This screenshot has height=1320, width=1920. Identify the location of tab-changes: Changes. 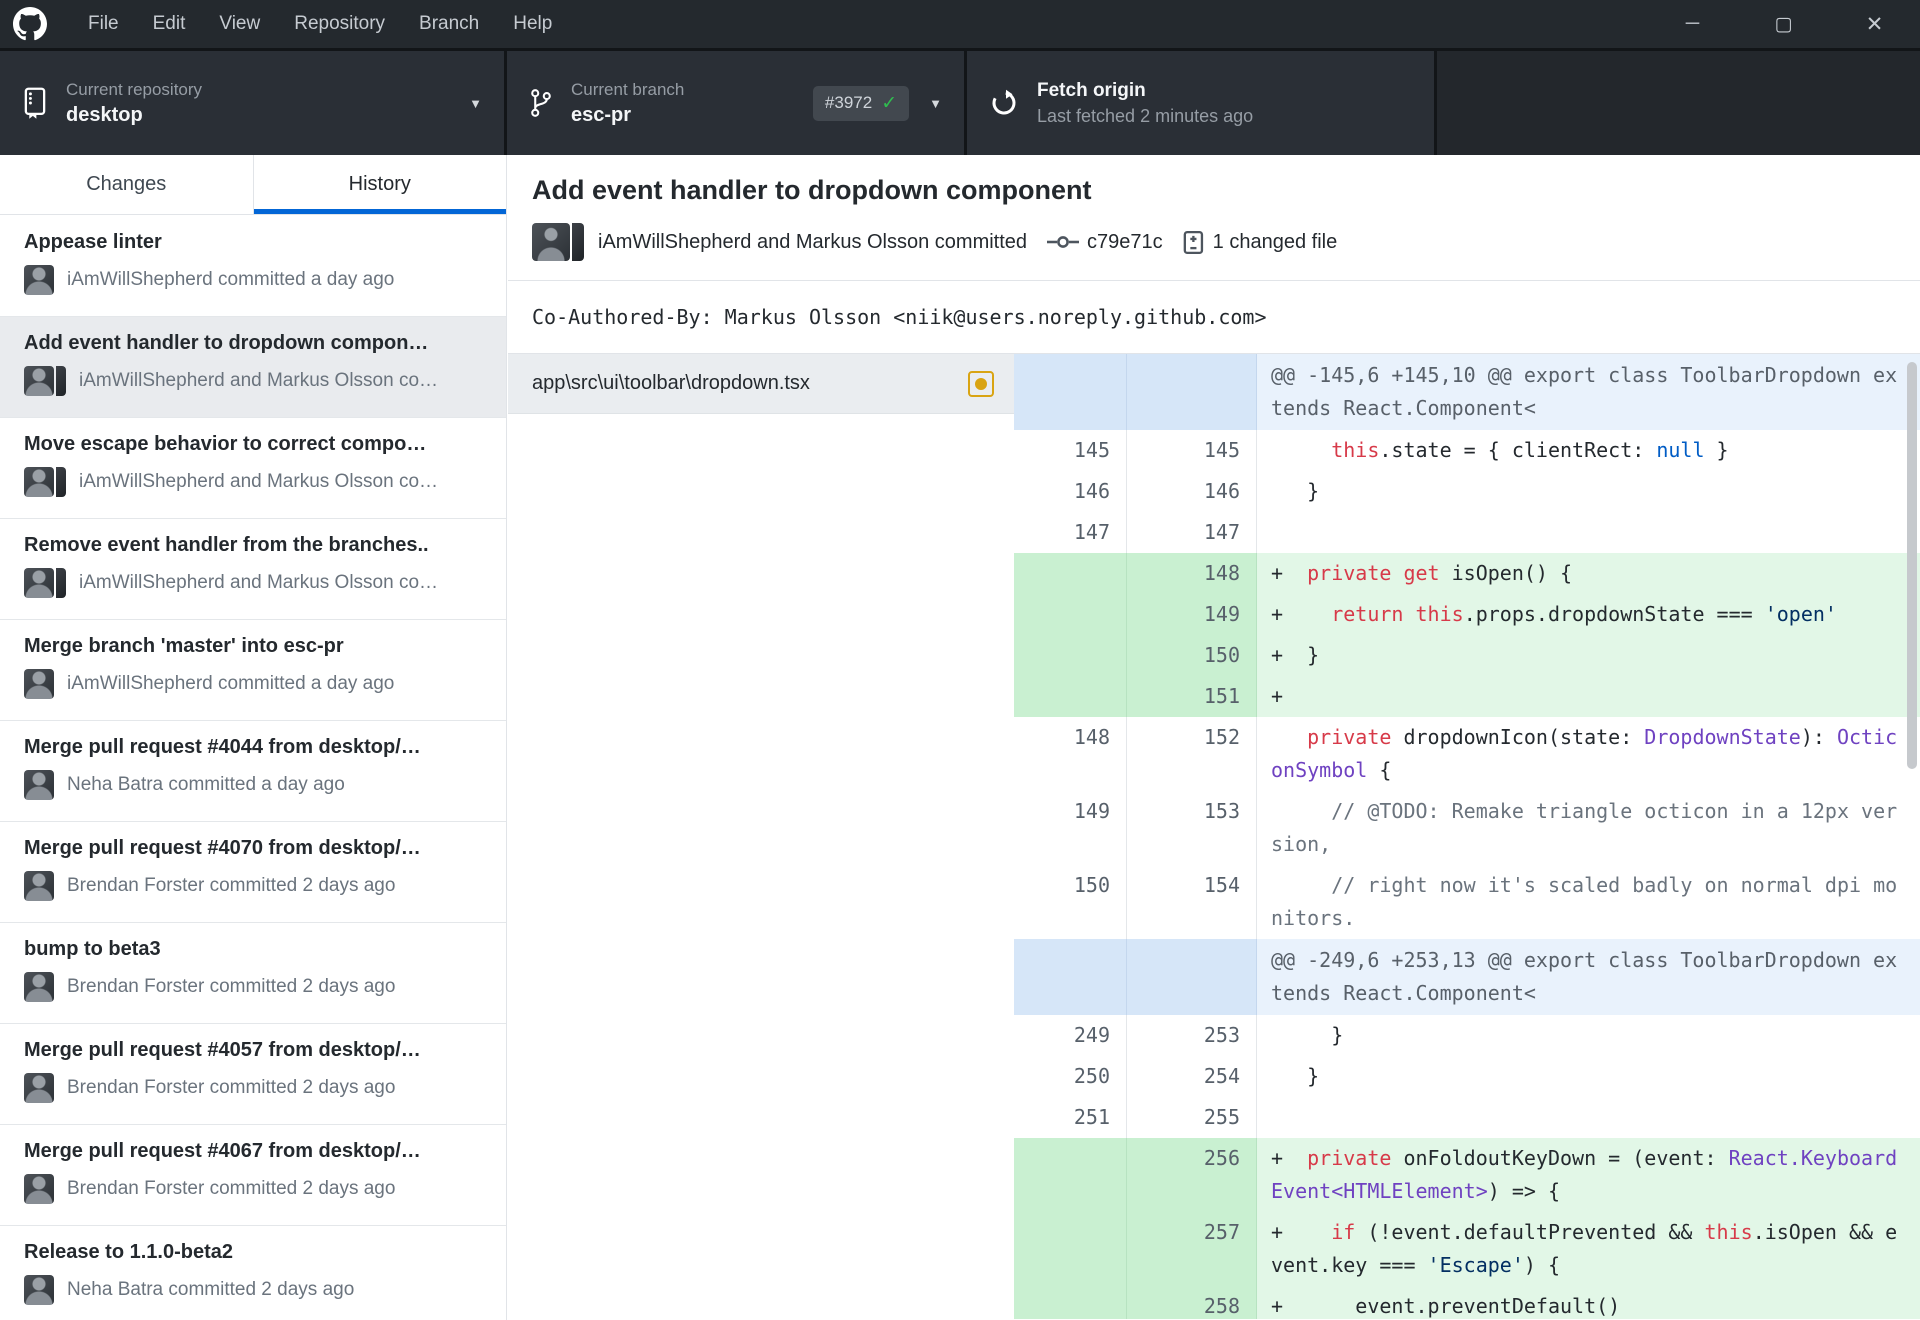
(126, 184).